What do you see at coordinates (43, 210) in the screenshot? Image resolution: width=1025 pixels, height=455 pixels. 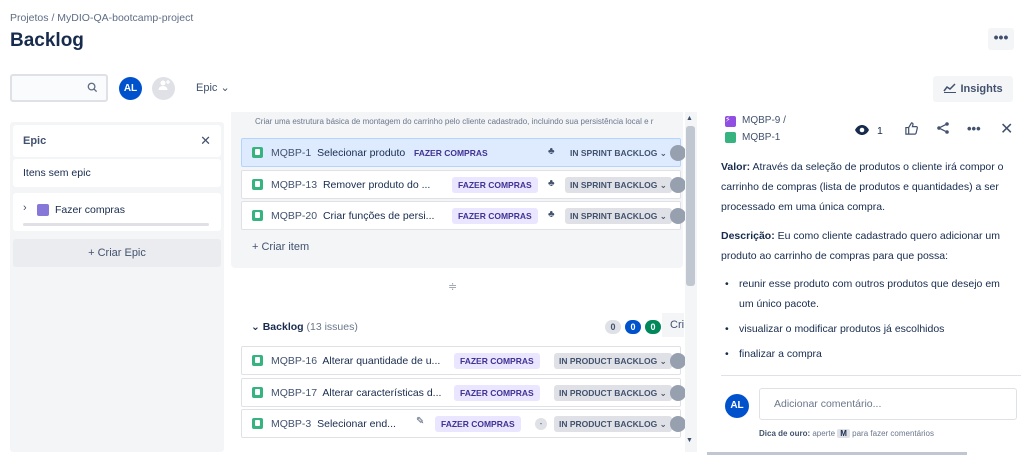 I see `epic-color-swatch` at bounding box center [43, 210].